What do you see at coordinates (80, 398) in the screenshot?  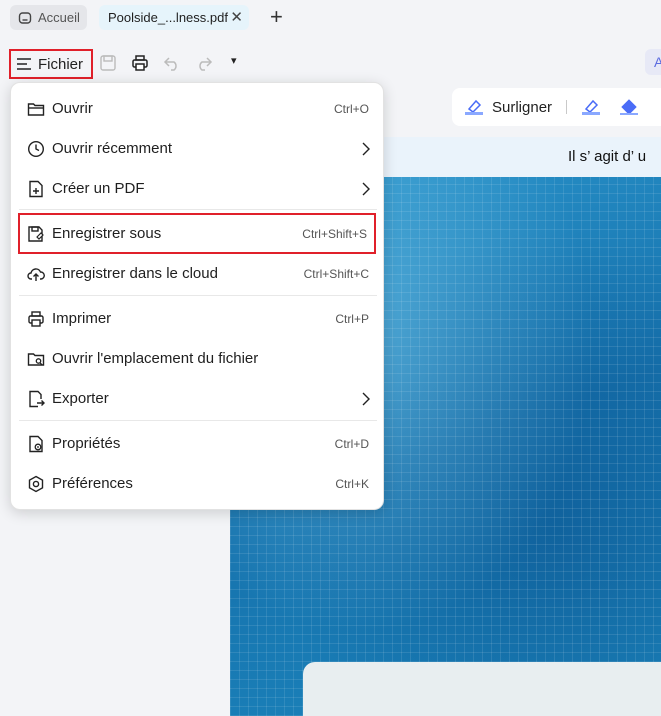 I see `menu-item-label: Exporter` at bounding box center [80, 398].